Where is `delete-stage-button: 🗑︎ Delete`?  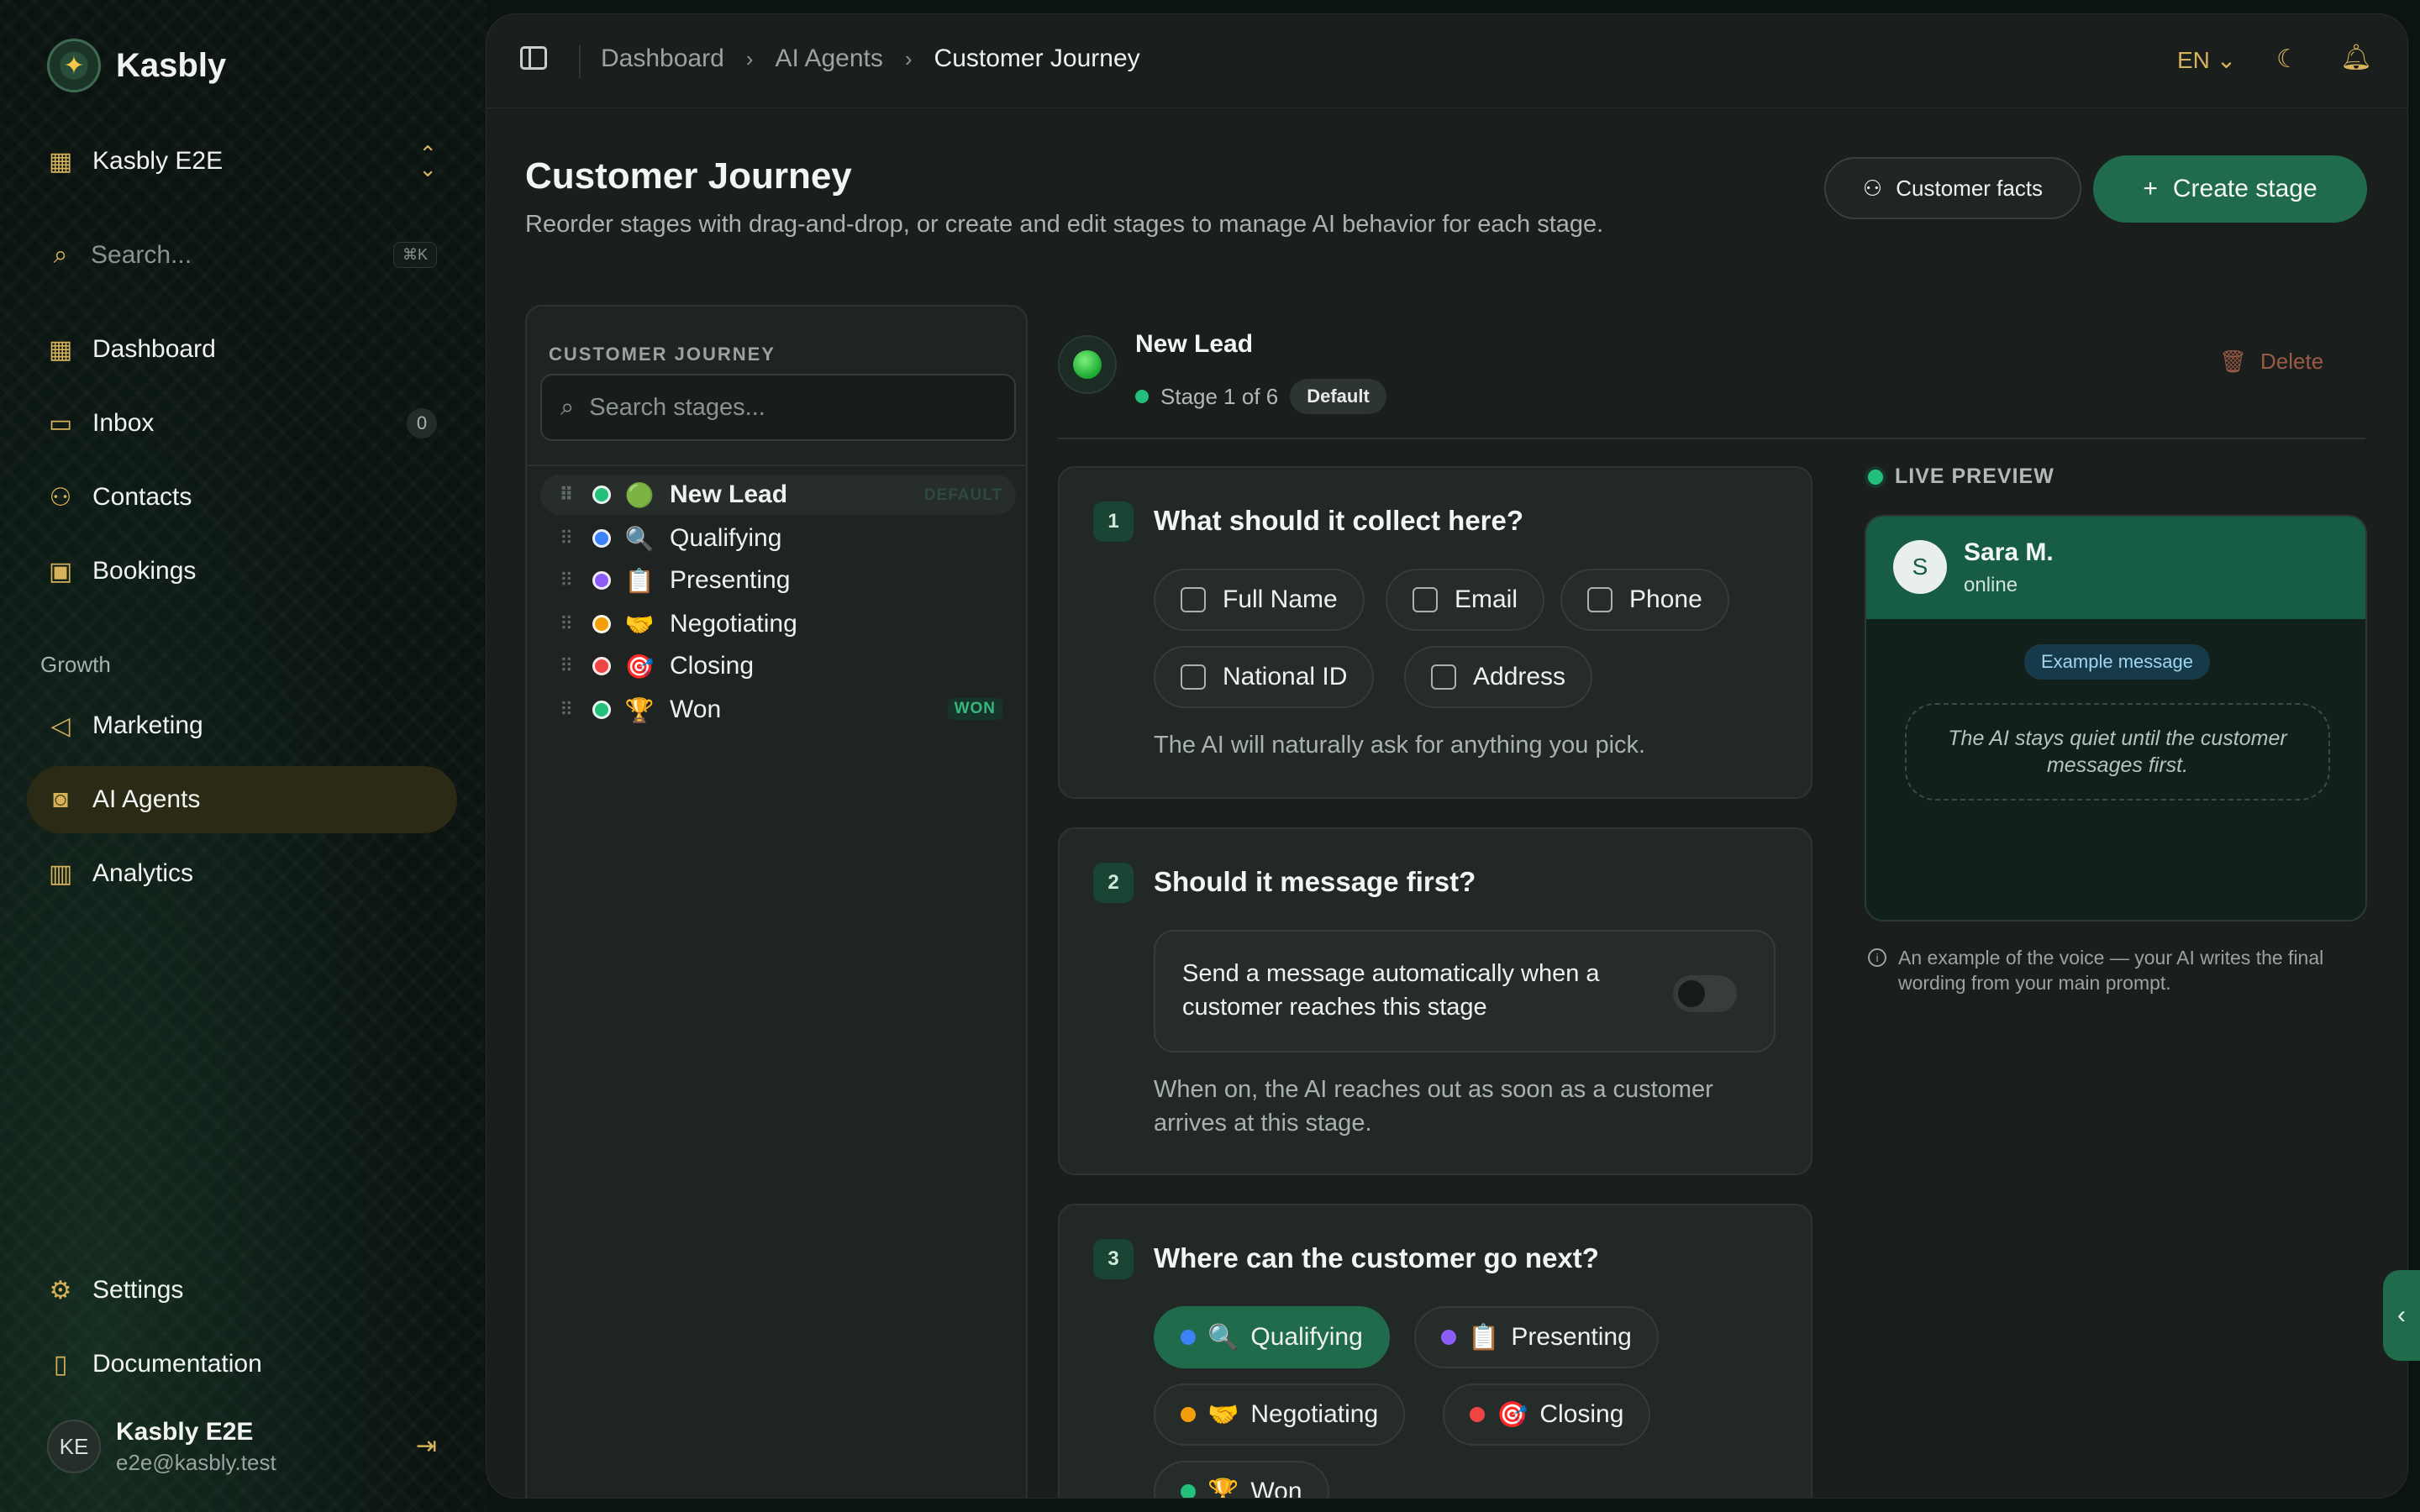 delete-stage-button: 🗑︎ Delete is located at coordinates (2271, 362).